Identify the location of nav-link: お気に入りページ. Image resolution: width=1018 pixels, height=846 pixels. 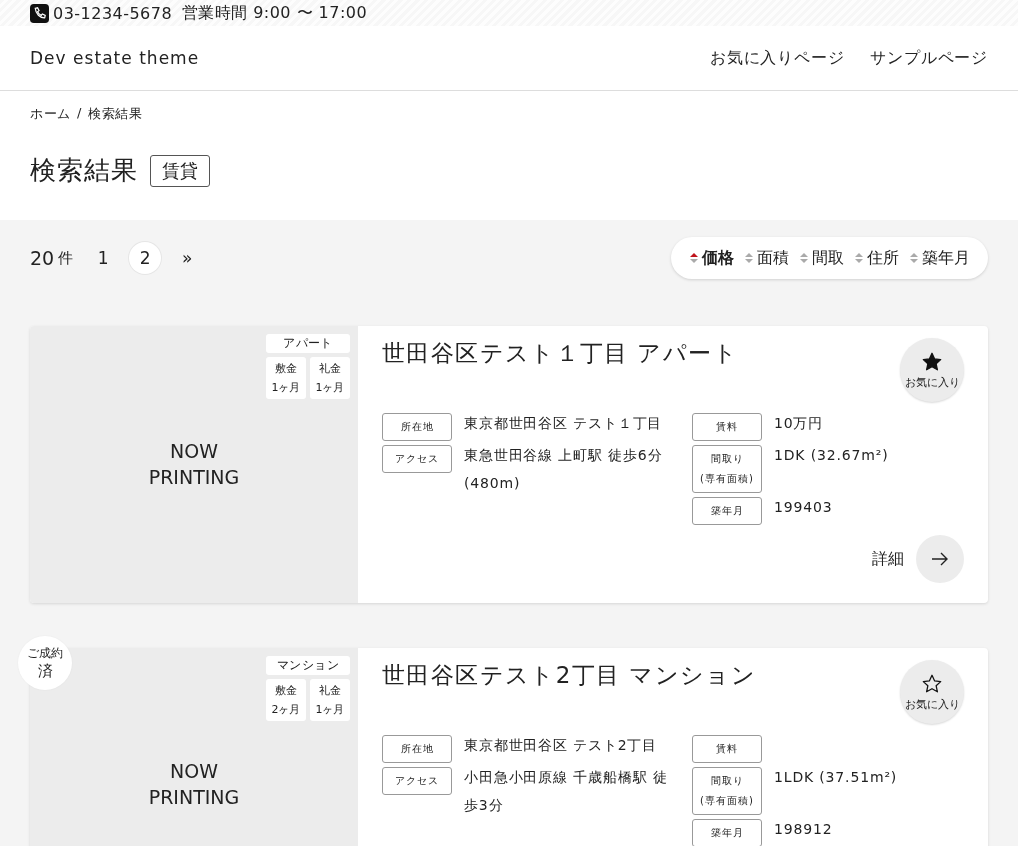
(777, 58).